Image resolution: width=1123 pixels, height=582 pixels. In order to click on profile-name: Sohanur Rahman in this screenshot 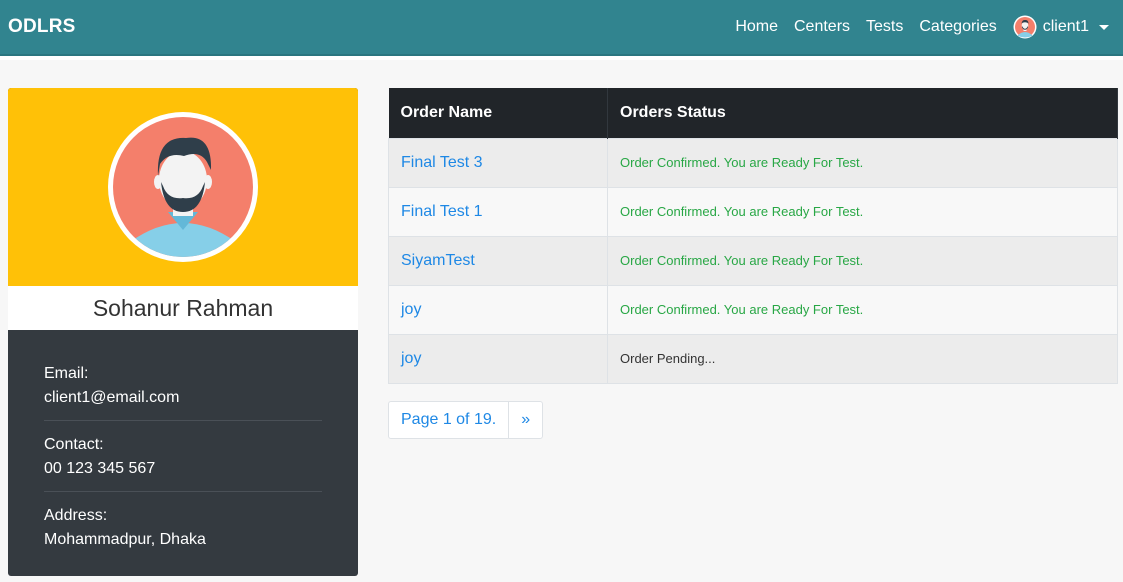, I will do `click(183, 308)`.